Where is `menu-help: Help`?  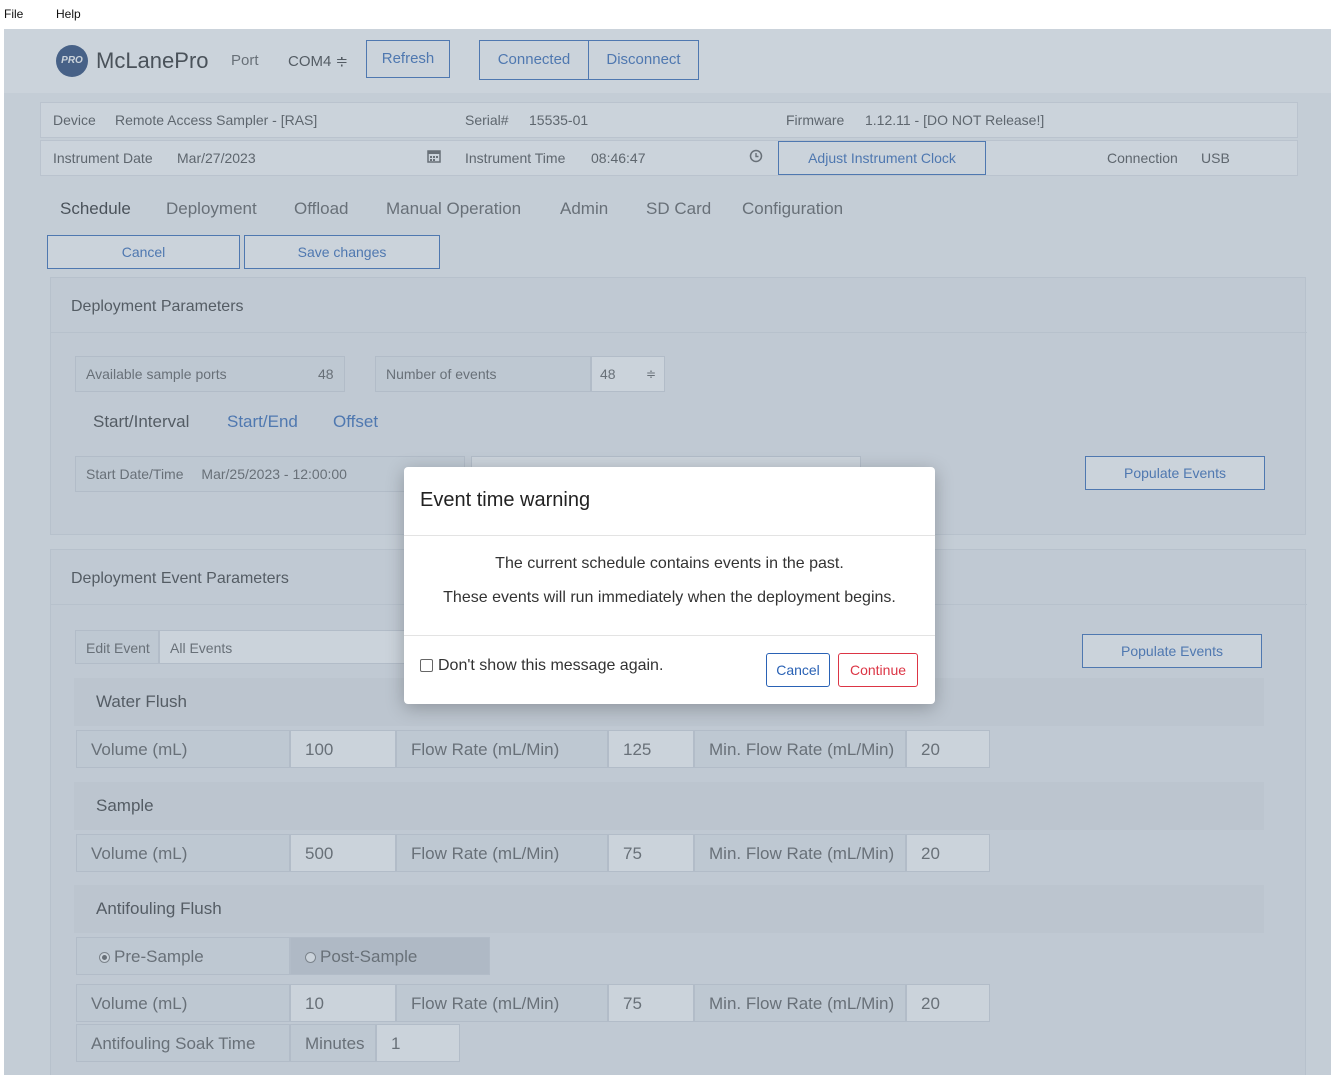 menu-help: Help is located at coordinates (68, 14).